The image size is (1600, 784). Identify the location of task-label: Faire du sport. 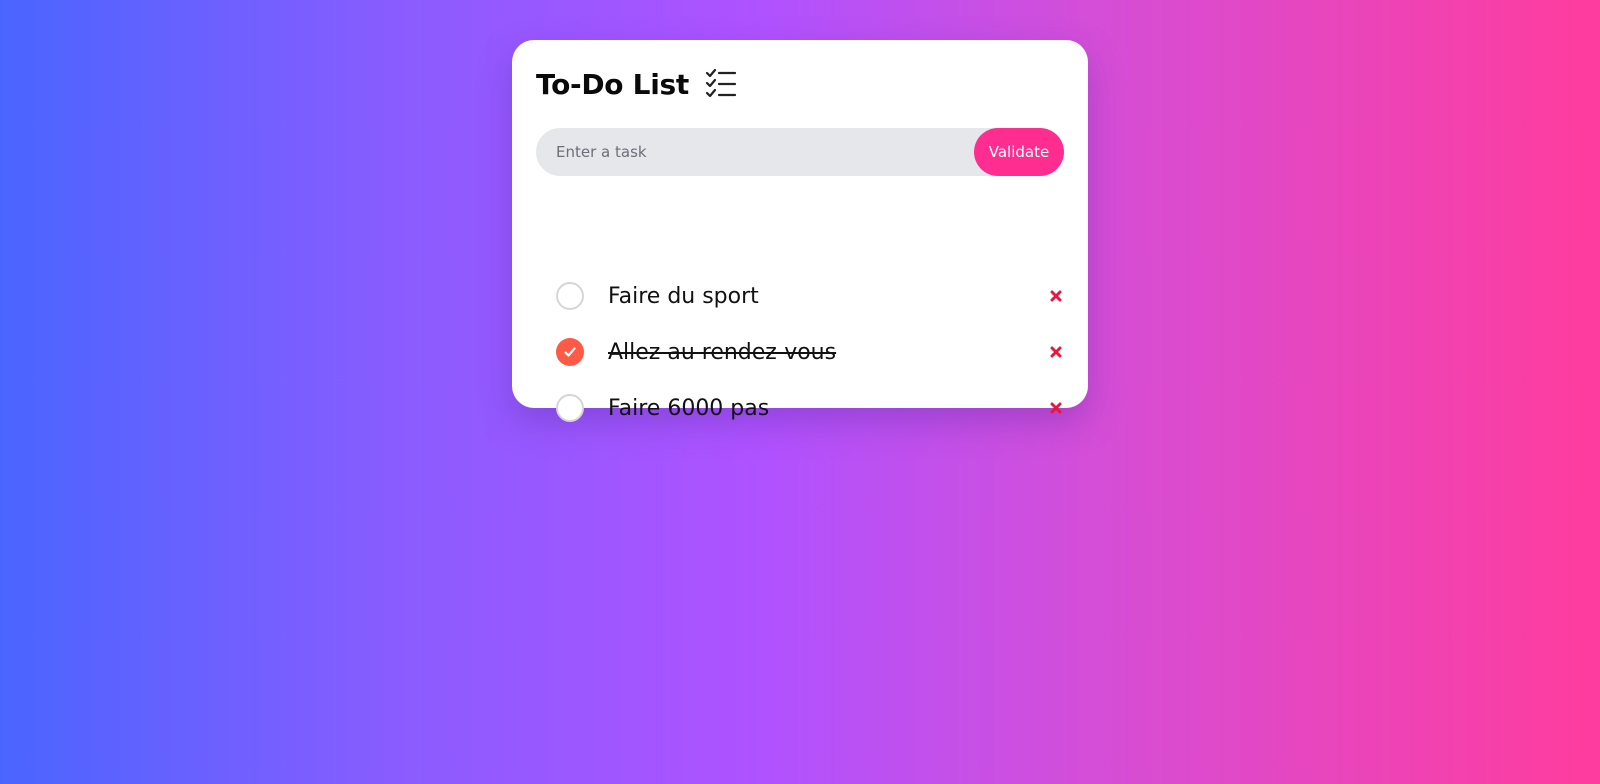
(683, 296).